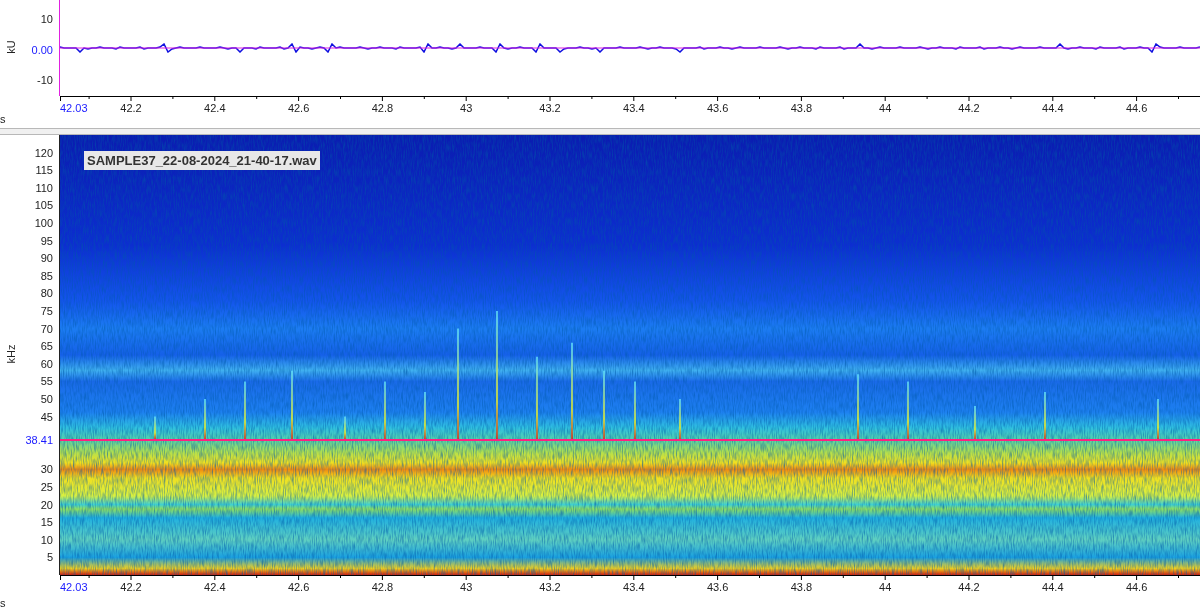  What do you see at coordinates (46, 399) in the screenshot?
I see `y-tick-label: 50` at bounding box center [46, 399].